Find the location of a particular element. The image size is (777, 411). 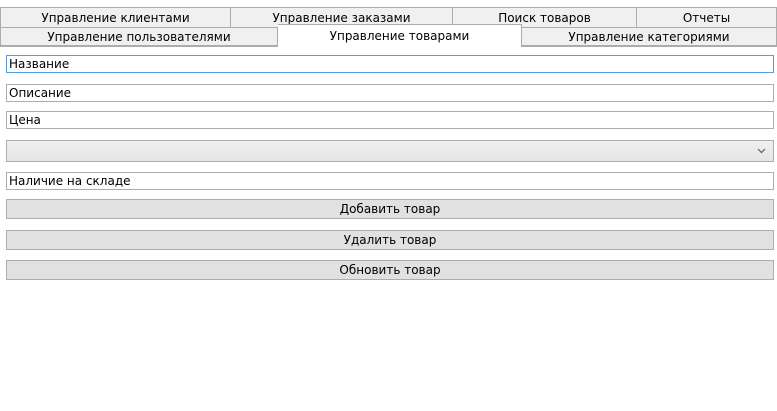

product-price-input is located at coordinates (390, 120).